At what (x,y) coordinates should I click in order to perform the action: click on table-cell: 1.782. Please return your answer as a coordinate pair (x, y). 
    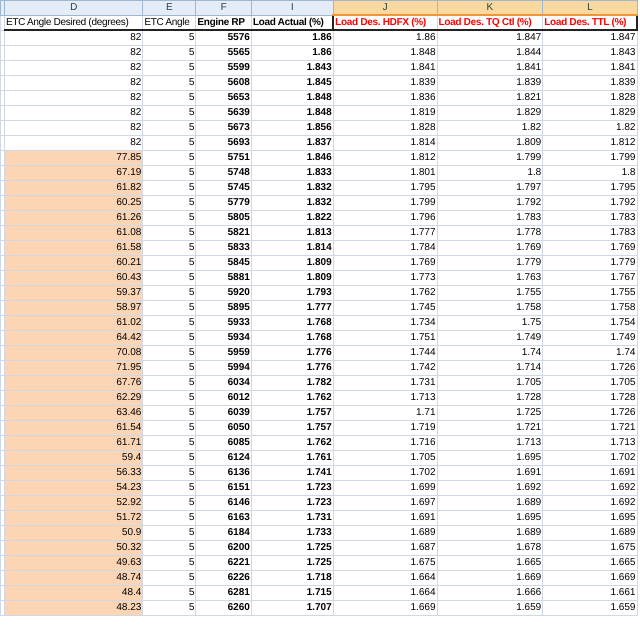
    Looking at the image, I should click on (292, 382).